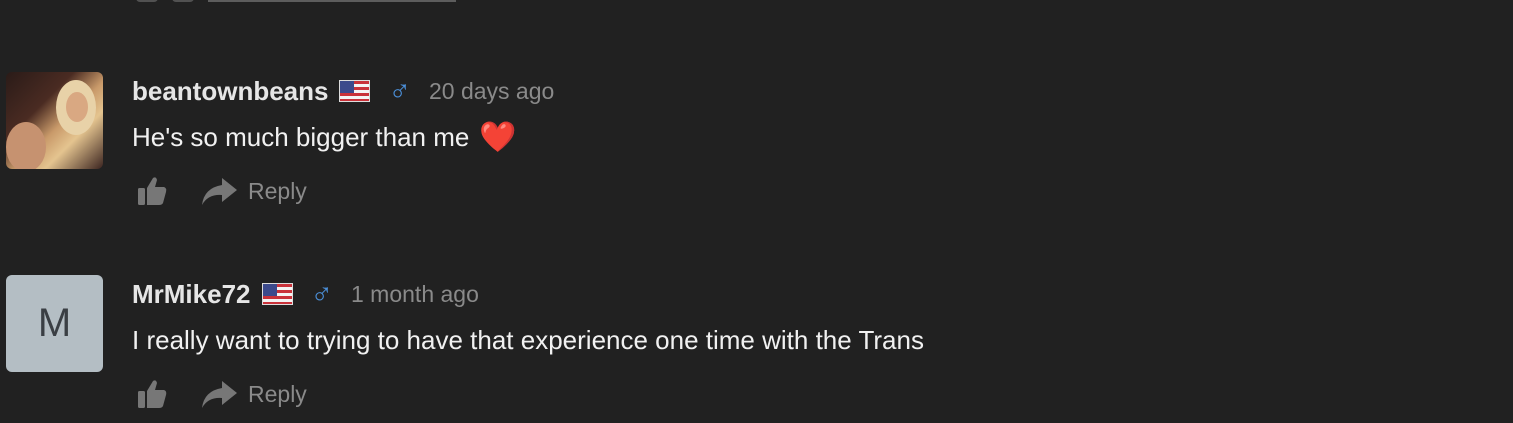 The image size is (1513, 423). I want to click on comment-text-row: He's so much bigger than me ❤️, so click(324, 137).